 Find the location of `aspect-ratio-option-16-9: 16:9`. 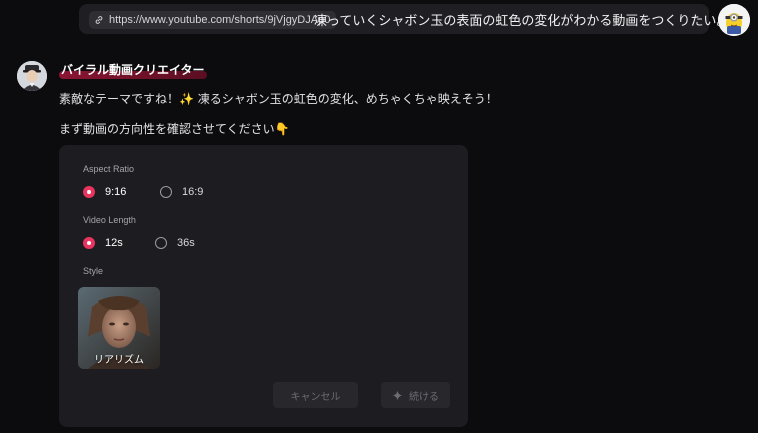

aspect-ratio-option-16-9: 16:9 is located at coordinates (181, 192).